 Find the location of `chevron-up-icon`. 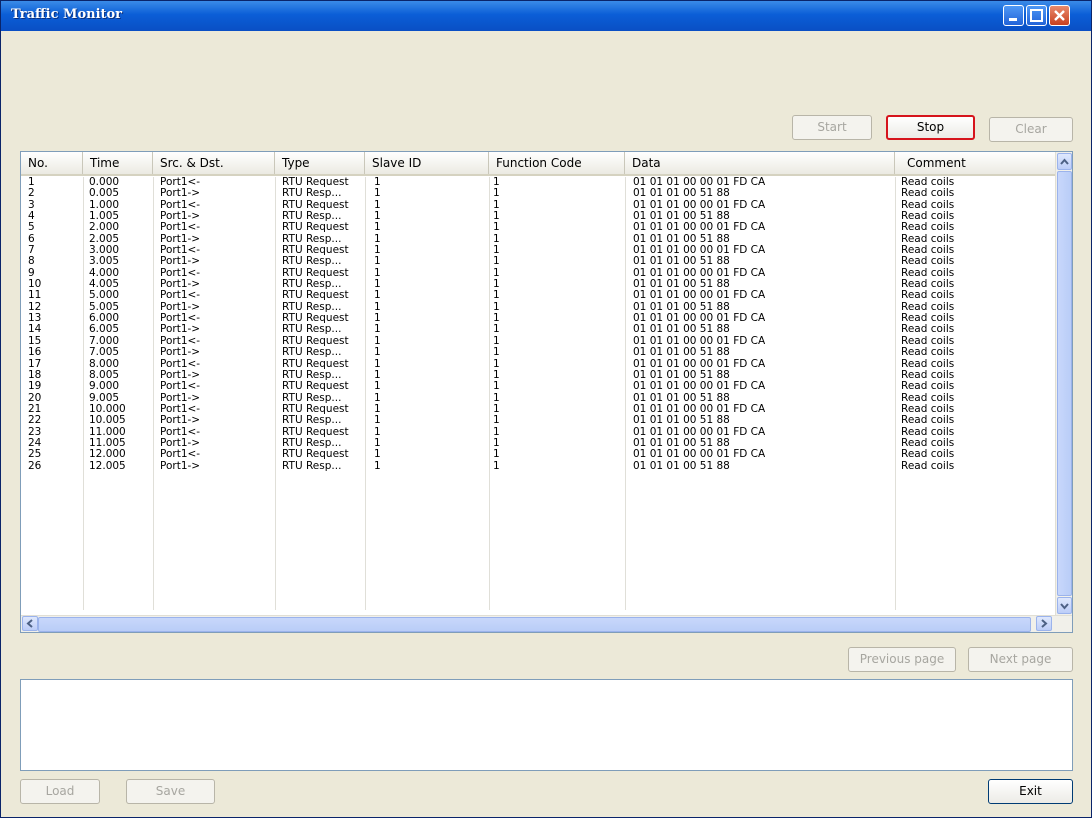

chevron-up-icon is located at coordinates (1064, 161).